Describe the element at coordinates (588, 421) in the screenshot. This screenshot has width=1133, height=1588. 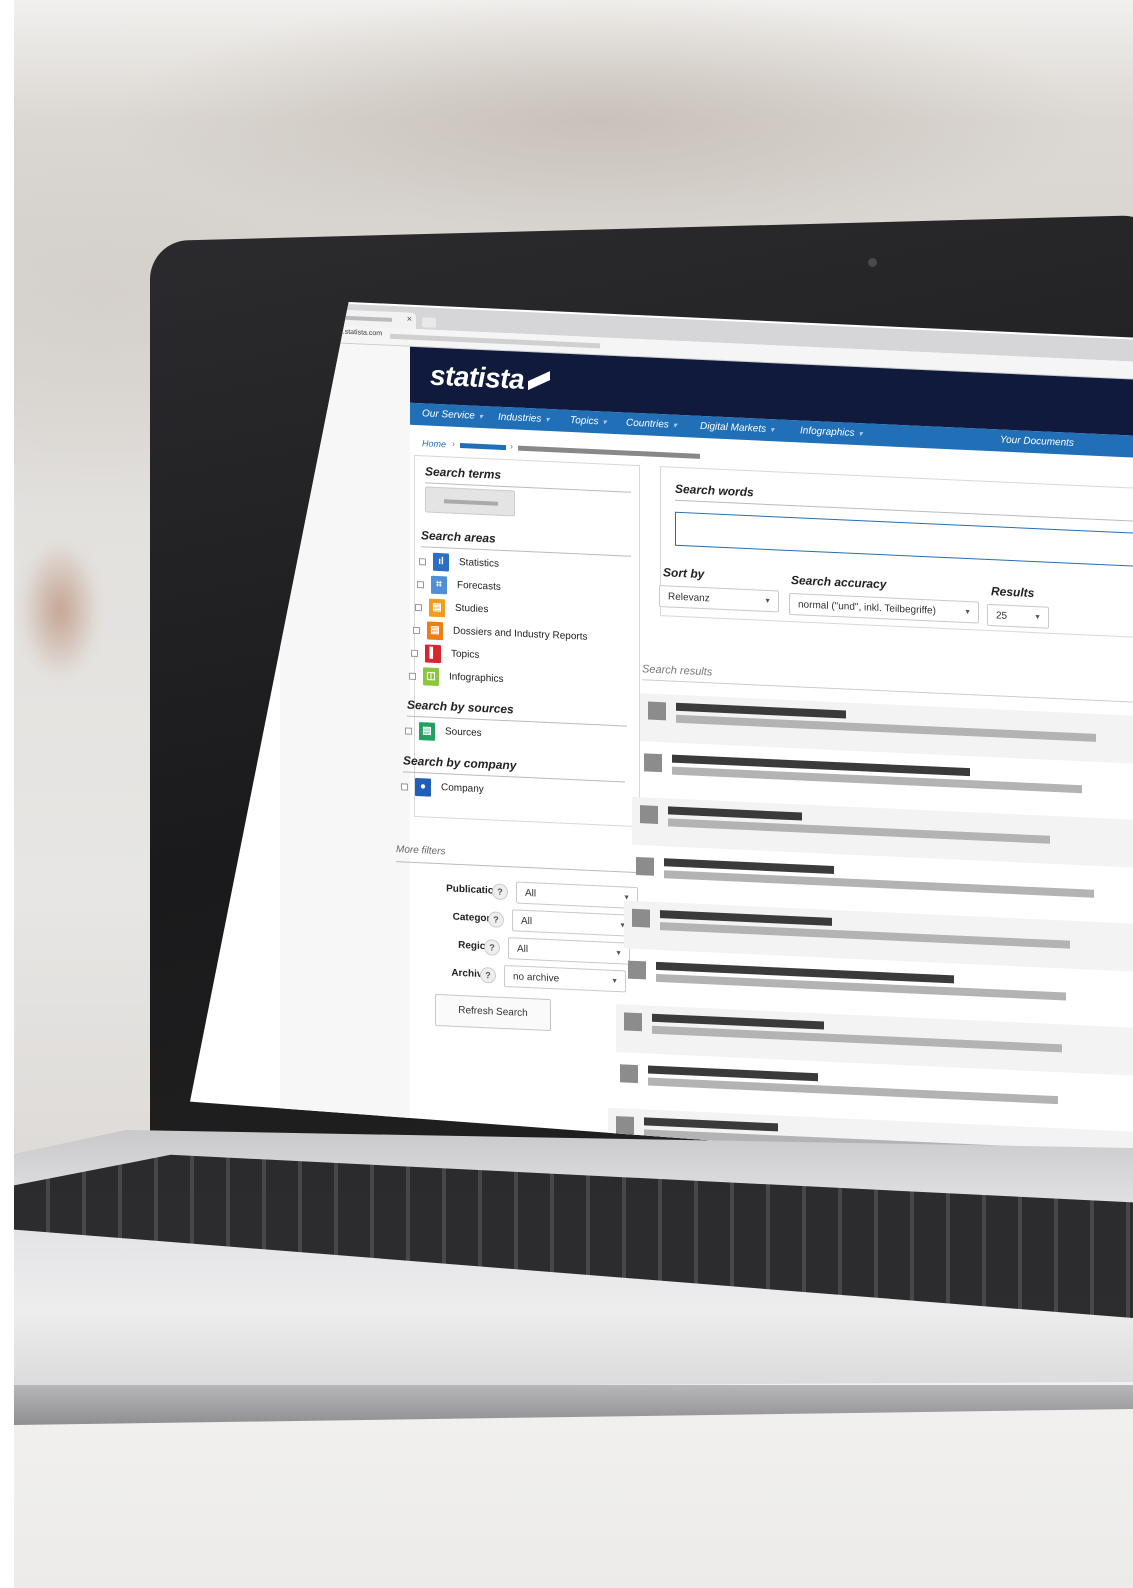
I see `nav-topics: Topics ▾` at that location.